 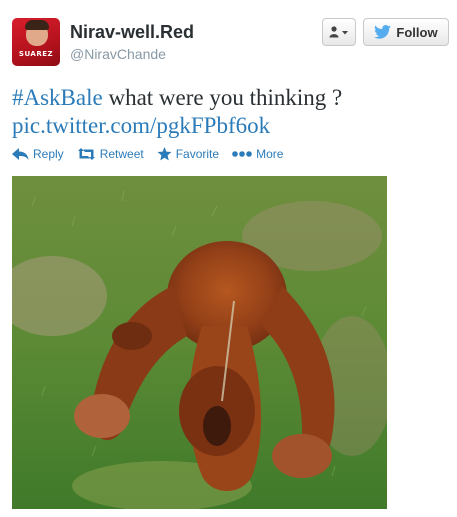 I want to click on more-label: More, so click(x=270, y=154).